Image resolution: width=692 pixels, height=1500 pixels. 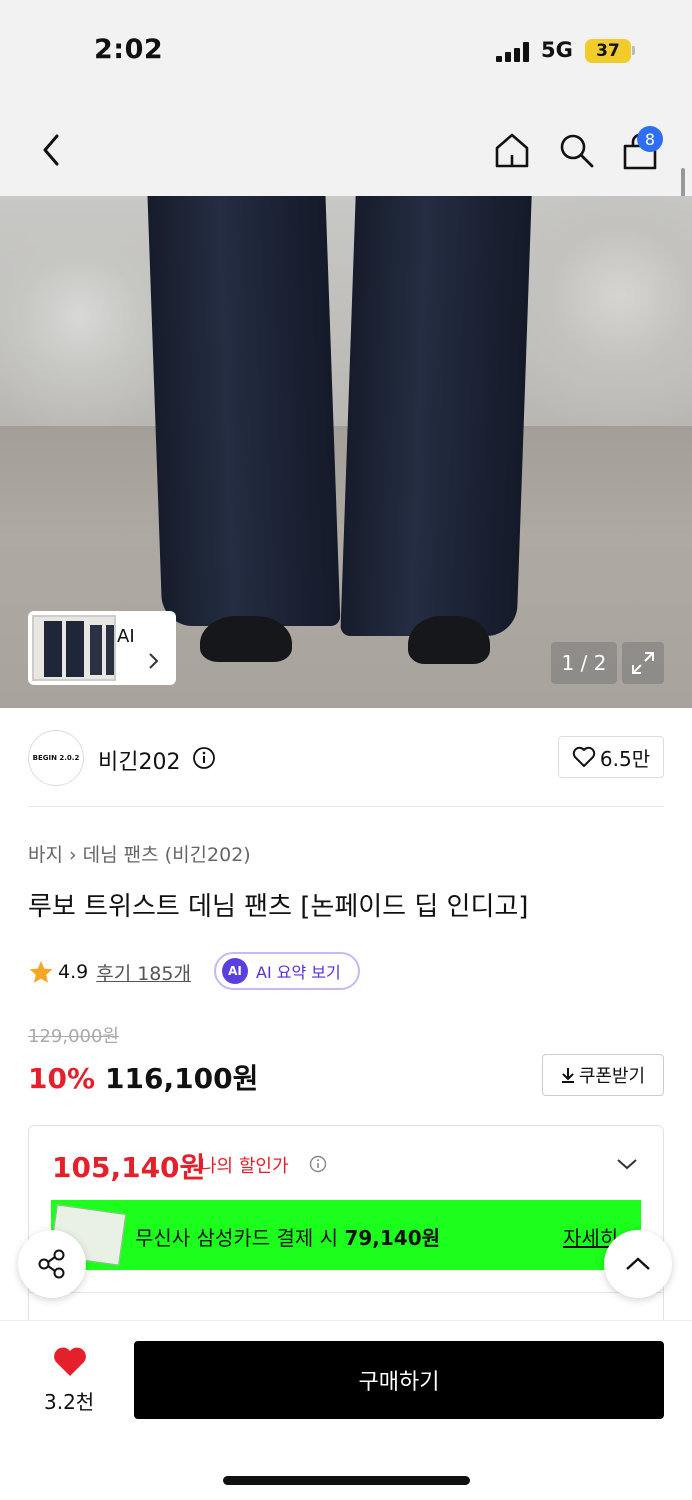 What do you see at coordinates (278, 907) in the screenshot?
I see `product-title: 루보 트위스트 데님 팬츠 [논페이드 딥 인디고]` at bounding box center [278, 907].